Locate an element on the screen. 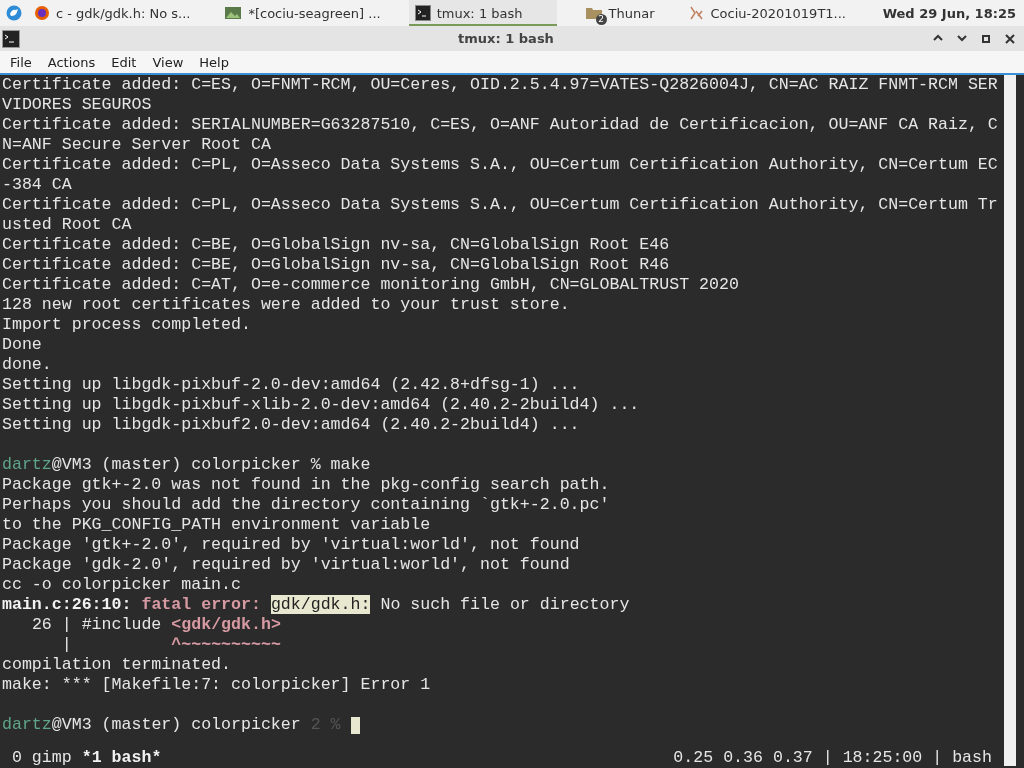 This screenshot has height=768, width=1024. terminal-line: Certificate added: SERIALNUMBER=G63287510, C=ES, O=ANF Autoridad de Certificacion, OU=ANF CA Raiz, CN=ANF Secure Server Root CA is located at coordinates (500, 135).